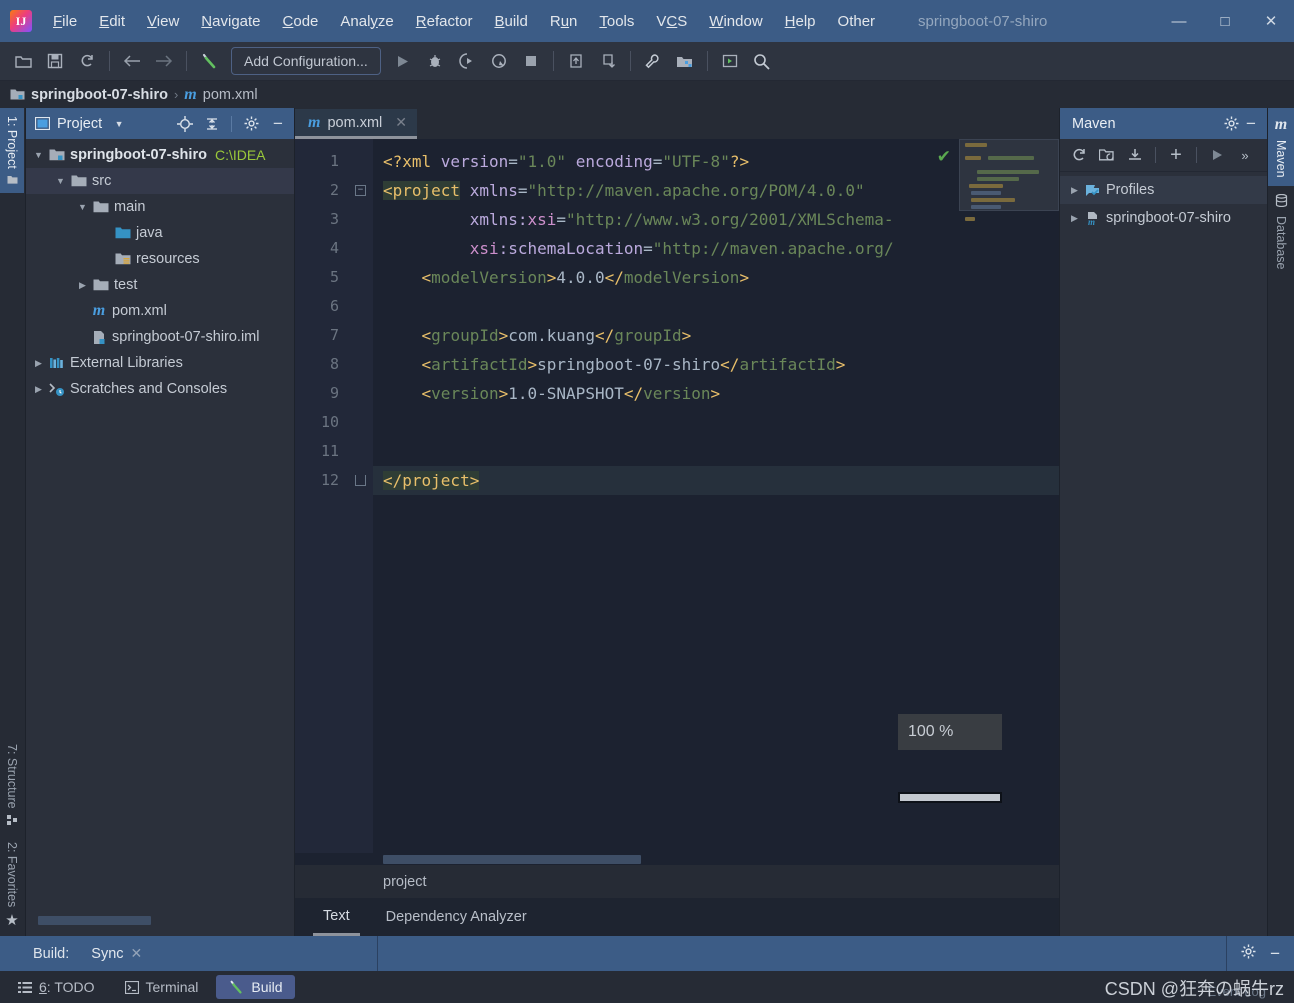 This screenshot has height=1003, width=1294. I want to click on menu-item-run: Run, so click(564, 21).